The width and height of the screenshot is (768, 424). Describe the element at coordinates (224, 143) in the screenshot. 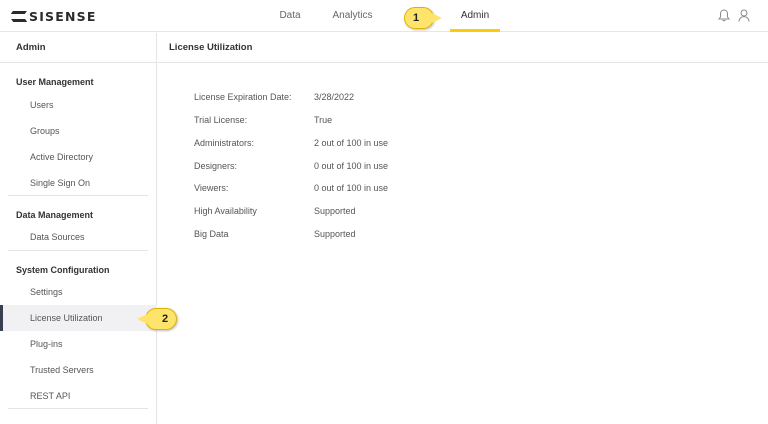

I see `info-label: Administrators:` at that location.